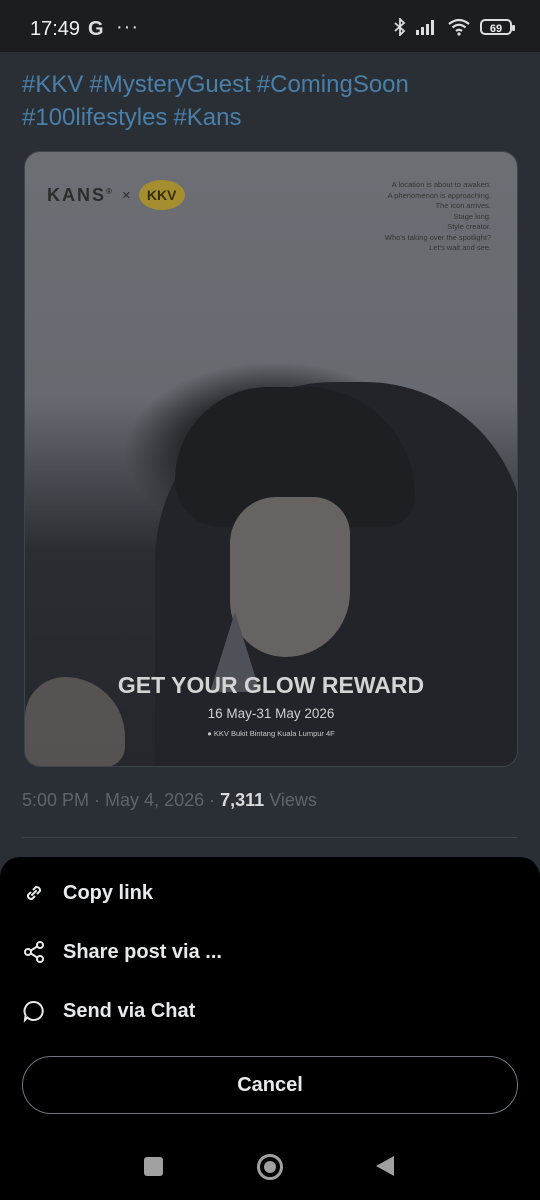  I want to click on kans-logo: KANS®, so click(80, 194).